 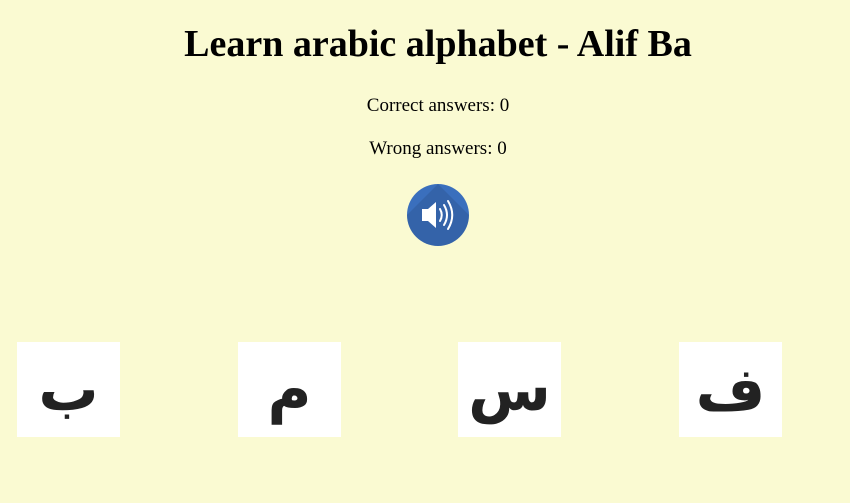 I want to click on letter-glyph: س, so click(x=509, y=389).